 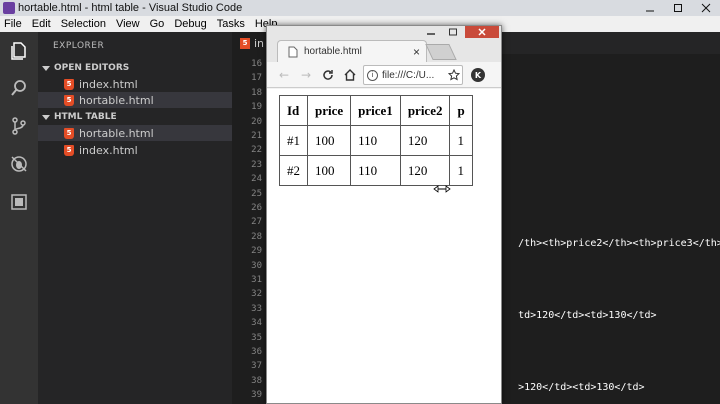 I want to click on line-number: 38, so click(x=256, y=380).